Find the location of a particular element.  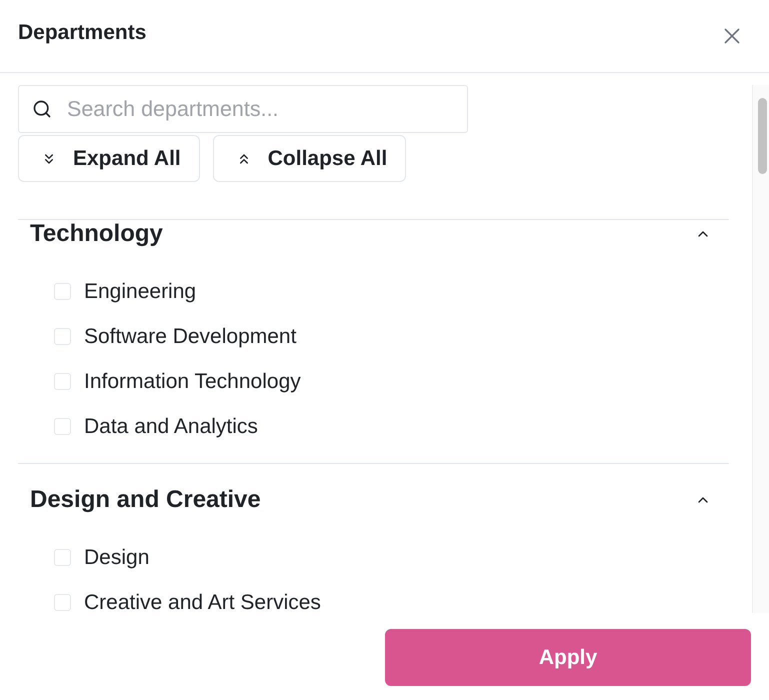

apply-button: Apply is located at coordinates (568, 657).